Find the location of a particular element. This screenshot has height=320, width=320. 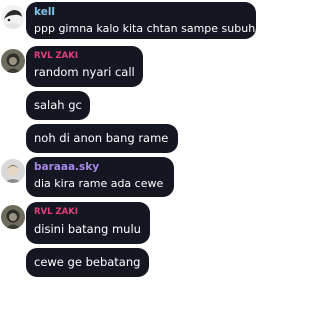

avatar-kell is located at coordinates (13, 17).